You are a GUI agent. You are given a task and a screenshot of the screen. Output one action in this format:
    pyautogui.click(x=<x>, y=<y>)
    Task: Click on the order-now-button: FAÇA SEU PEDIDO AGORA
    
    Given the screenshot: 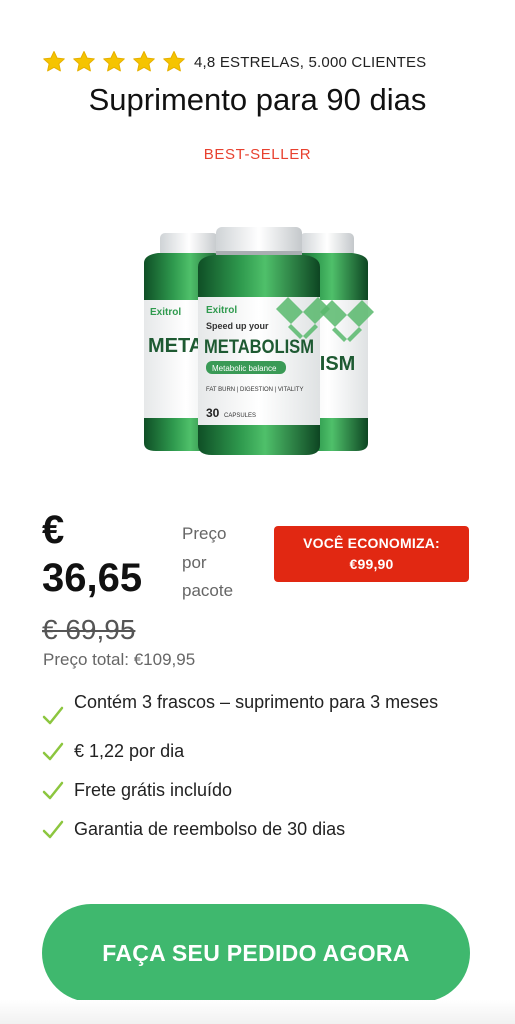 What is the action you would take?
    pyautogui.click(x=256, y=953)
    